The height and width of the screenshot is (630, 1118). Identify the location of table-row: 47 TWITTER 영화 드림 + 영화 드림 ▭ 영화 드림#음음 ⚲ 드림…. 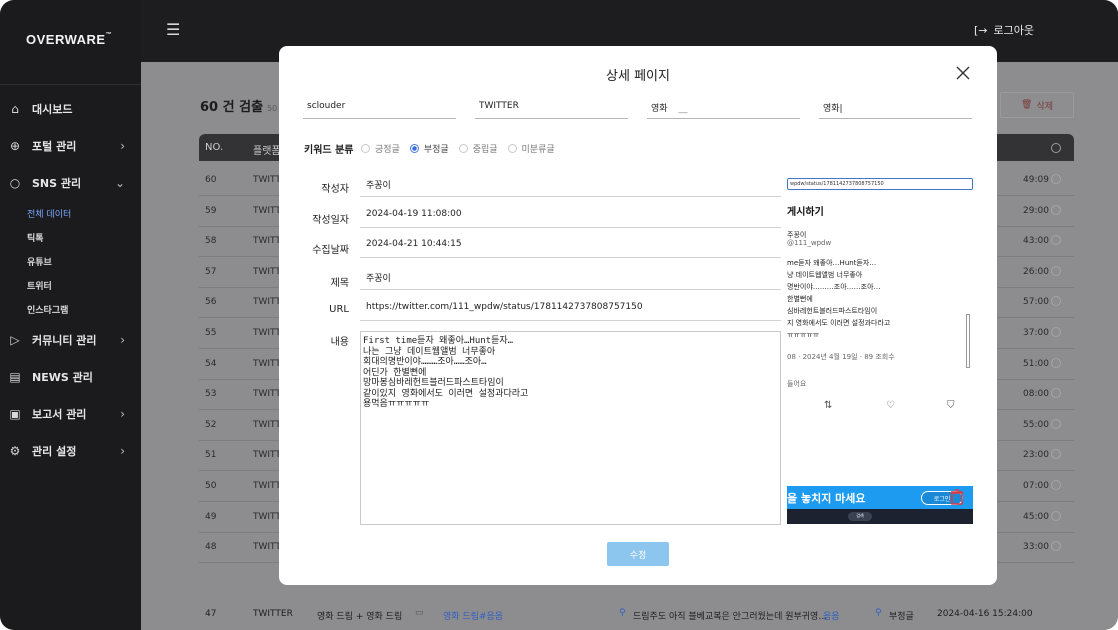
(636, 614).